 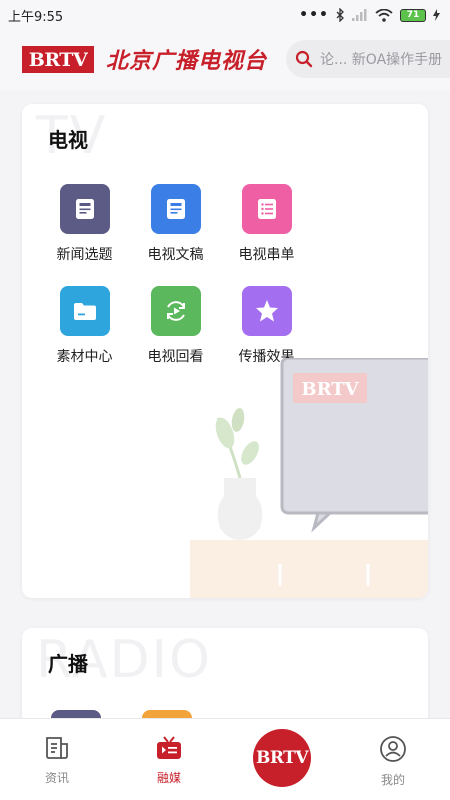 I want to click on tile-tv-rundown: 电视串单, so click(x=266, y=224).